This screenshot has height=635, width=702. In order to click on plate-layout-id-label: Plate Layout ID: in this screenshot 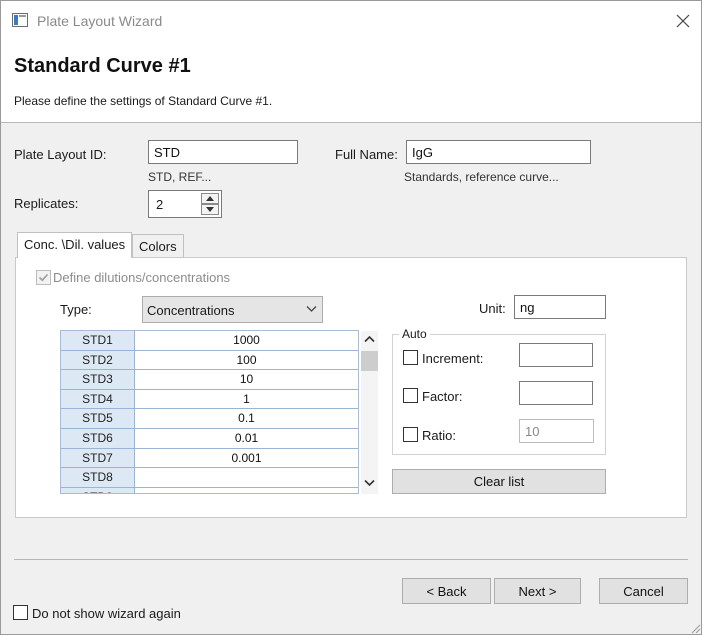, I will do `click(60, 154)`.